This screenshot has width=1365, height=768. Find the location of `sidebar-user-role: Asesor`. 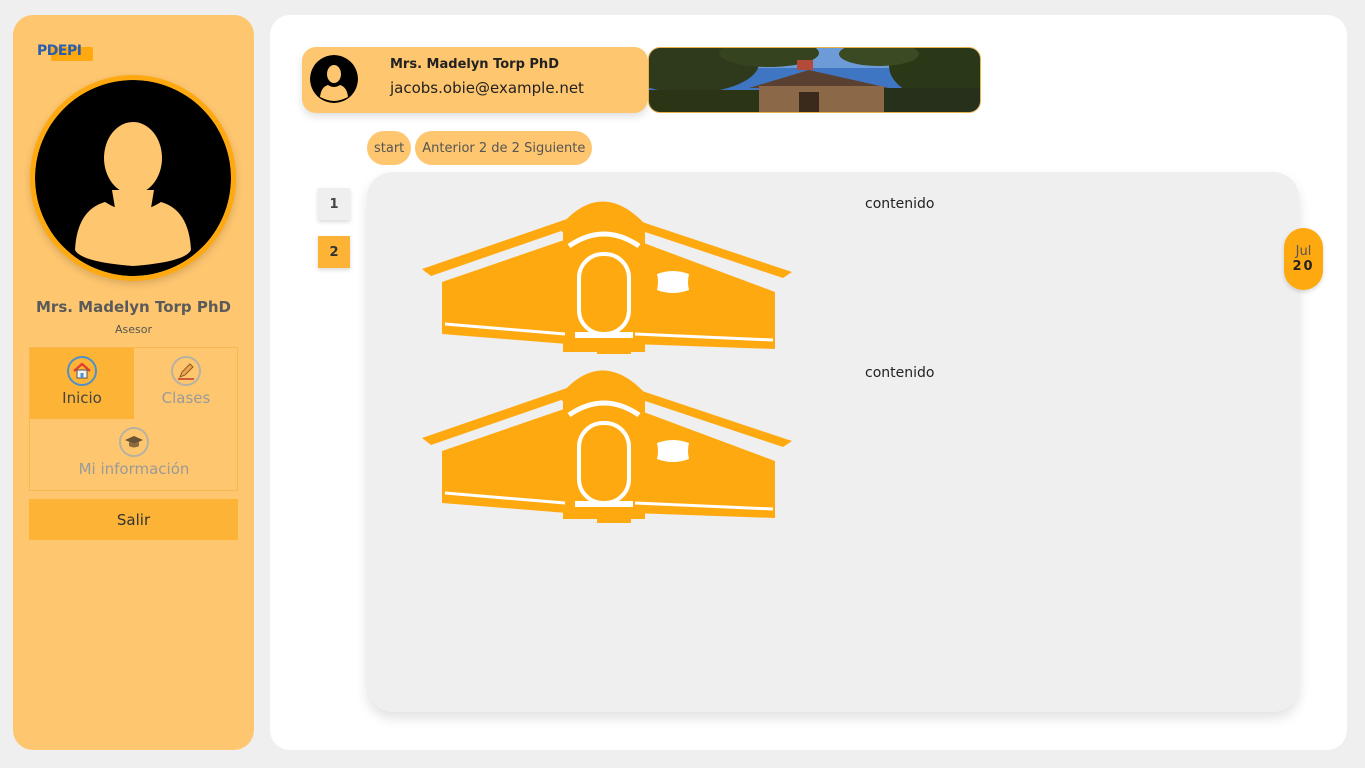

sidebar-user-role: Asesor is located at coordinates (133, 329).